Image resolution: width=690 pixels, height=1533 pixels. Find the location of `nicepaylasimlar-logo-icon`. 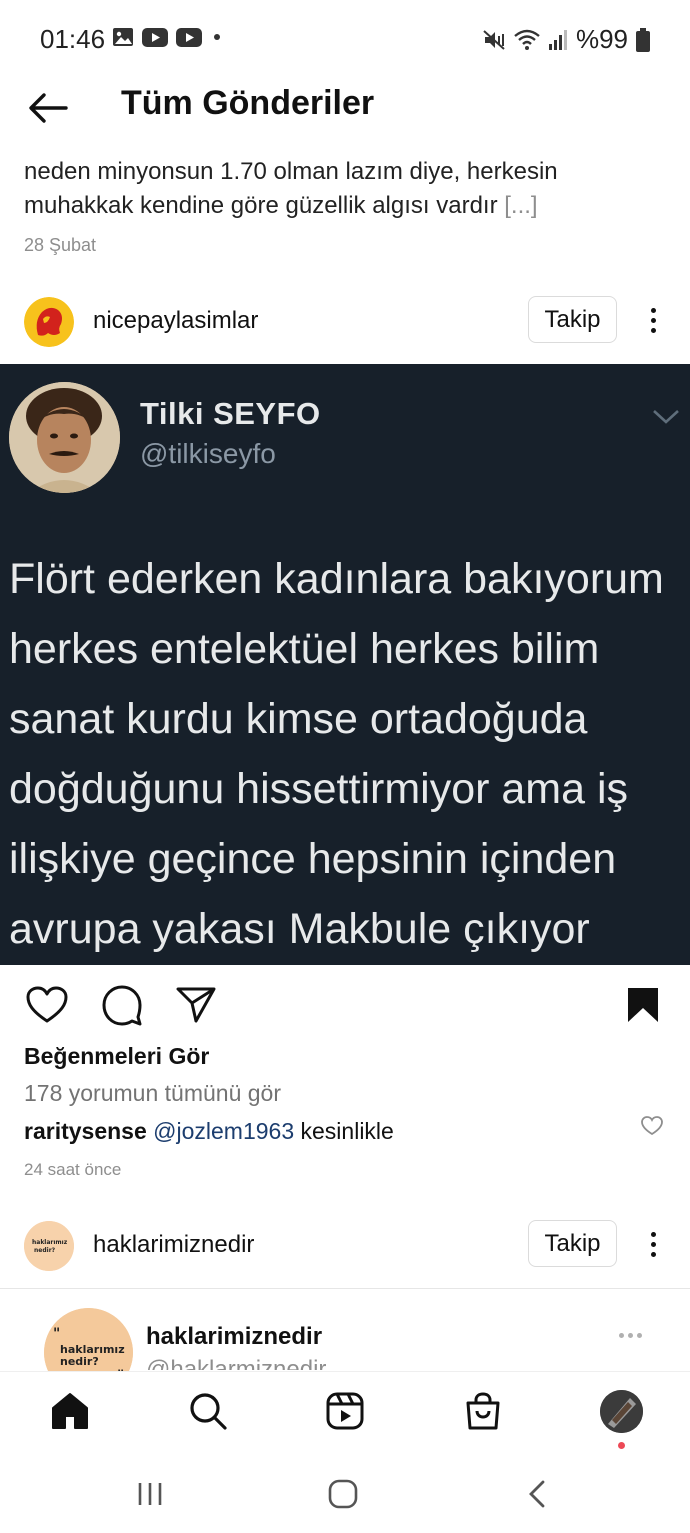

nicepaylasimlar-logo-icon is located at coordinates (49, 322).